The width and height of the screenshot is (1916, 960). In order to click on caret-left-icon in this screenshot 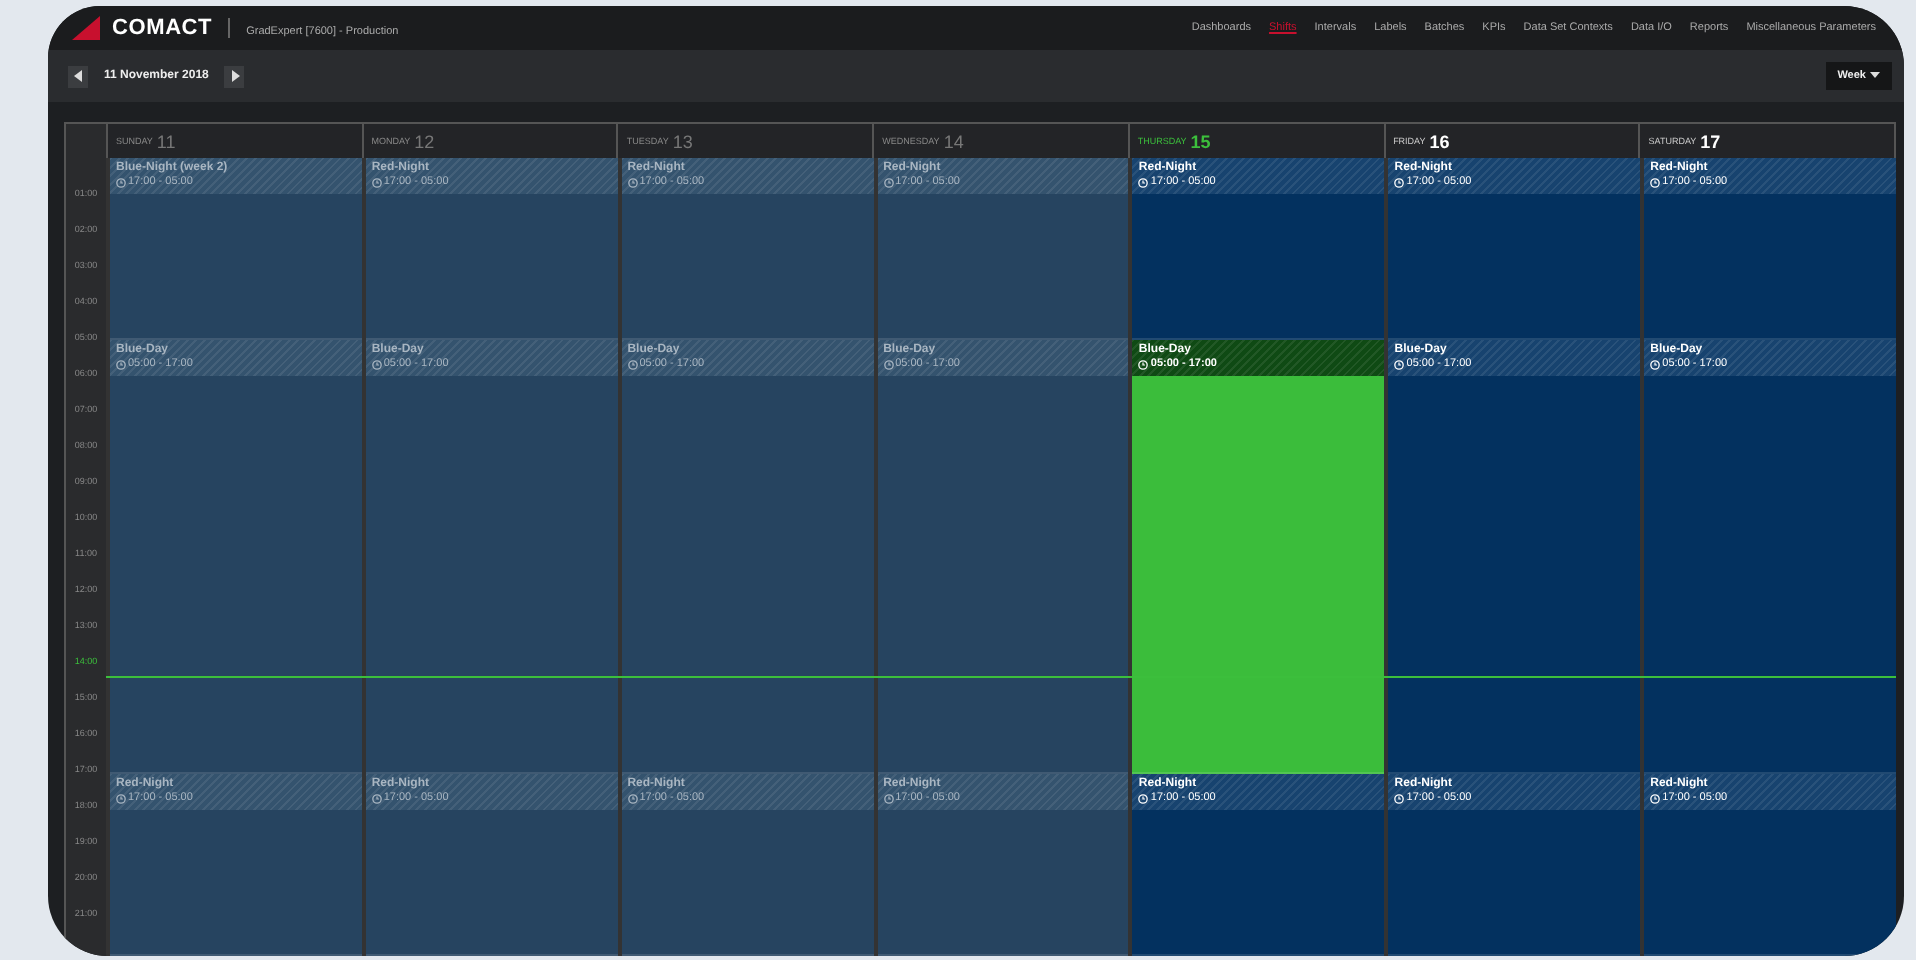, I will do `click(78, 76)`.